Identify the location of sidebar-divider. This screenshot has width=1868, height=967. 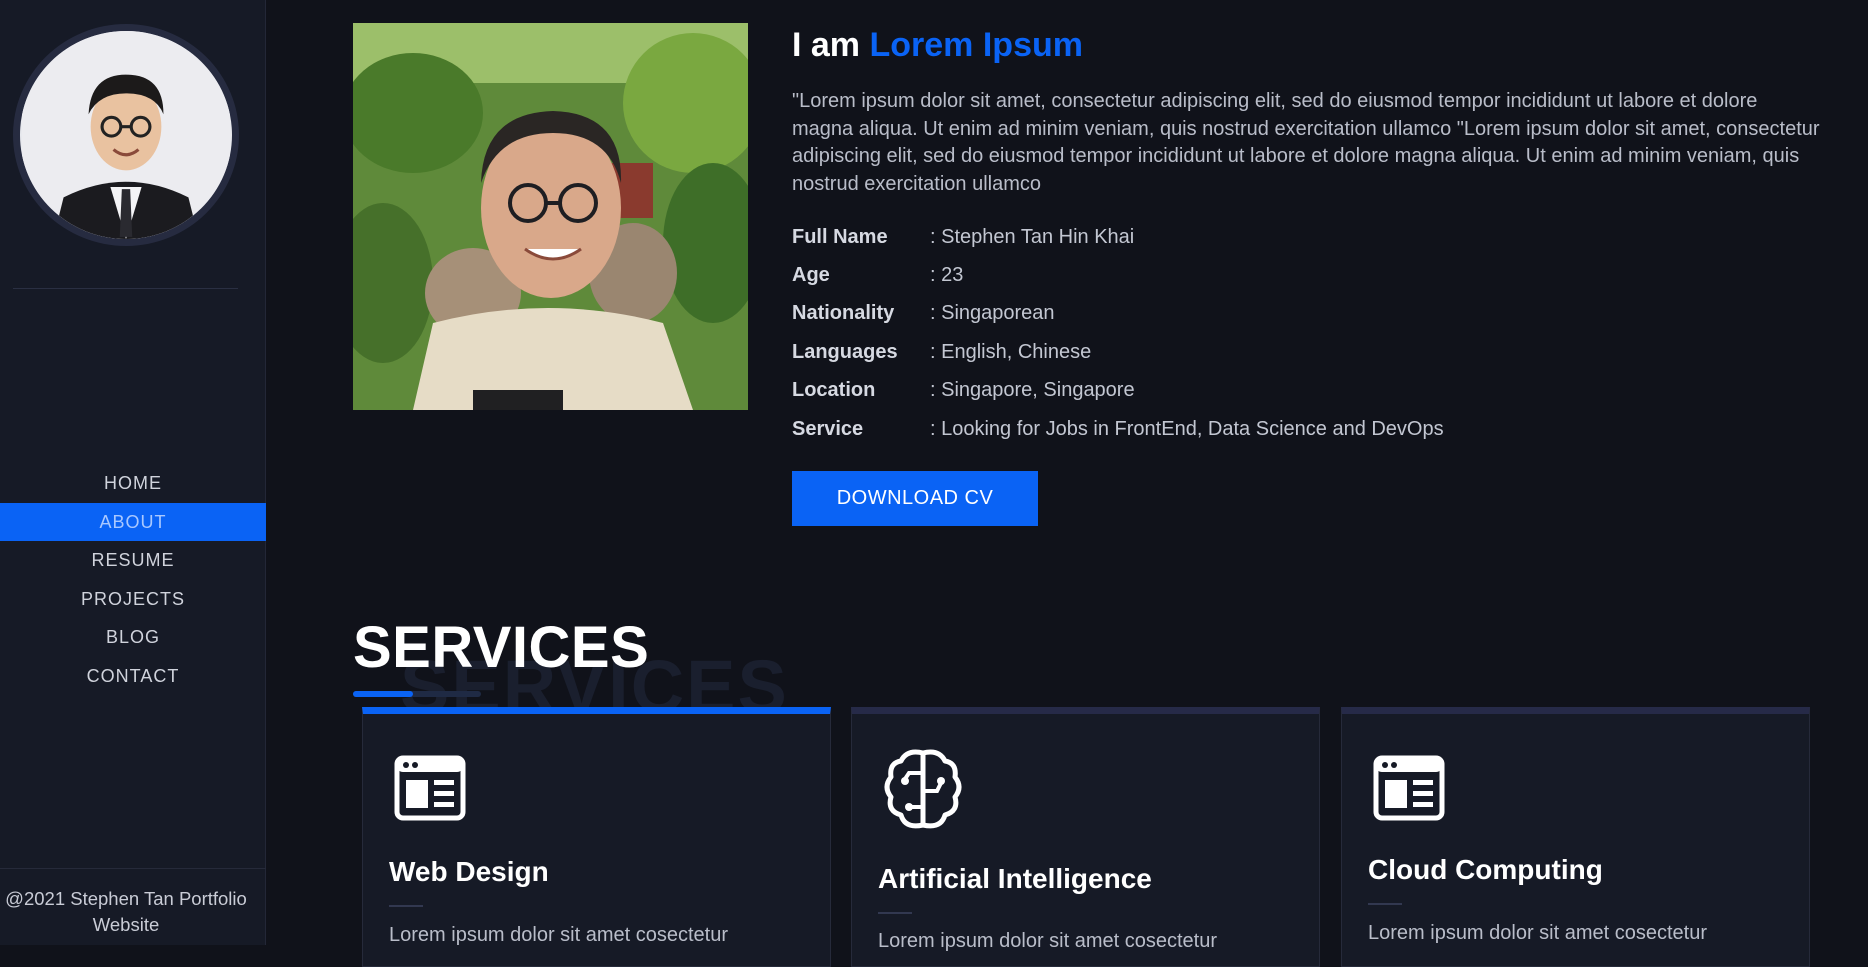
(125, 288).